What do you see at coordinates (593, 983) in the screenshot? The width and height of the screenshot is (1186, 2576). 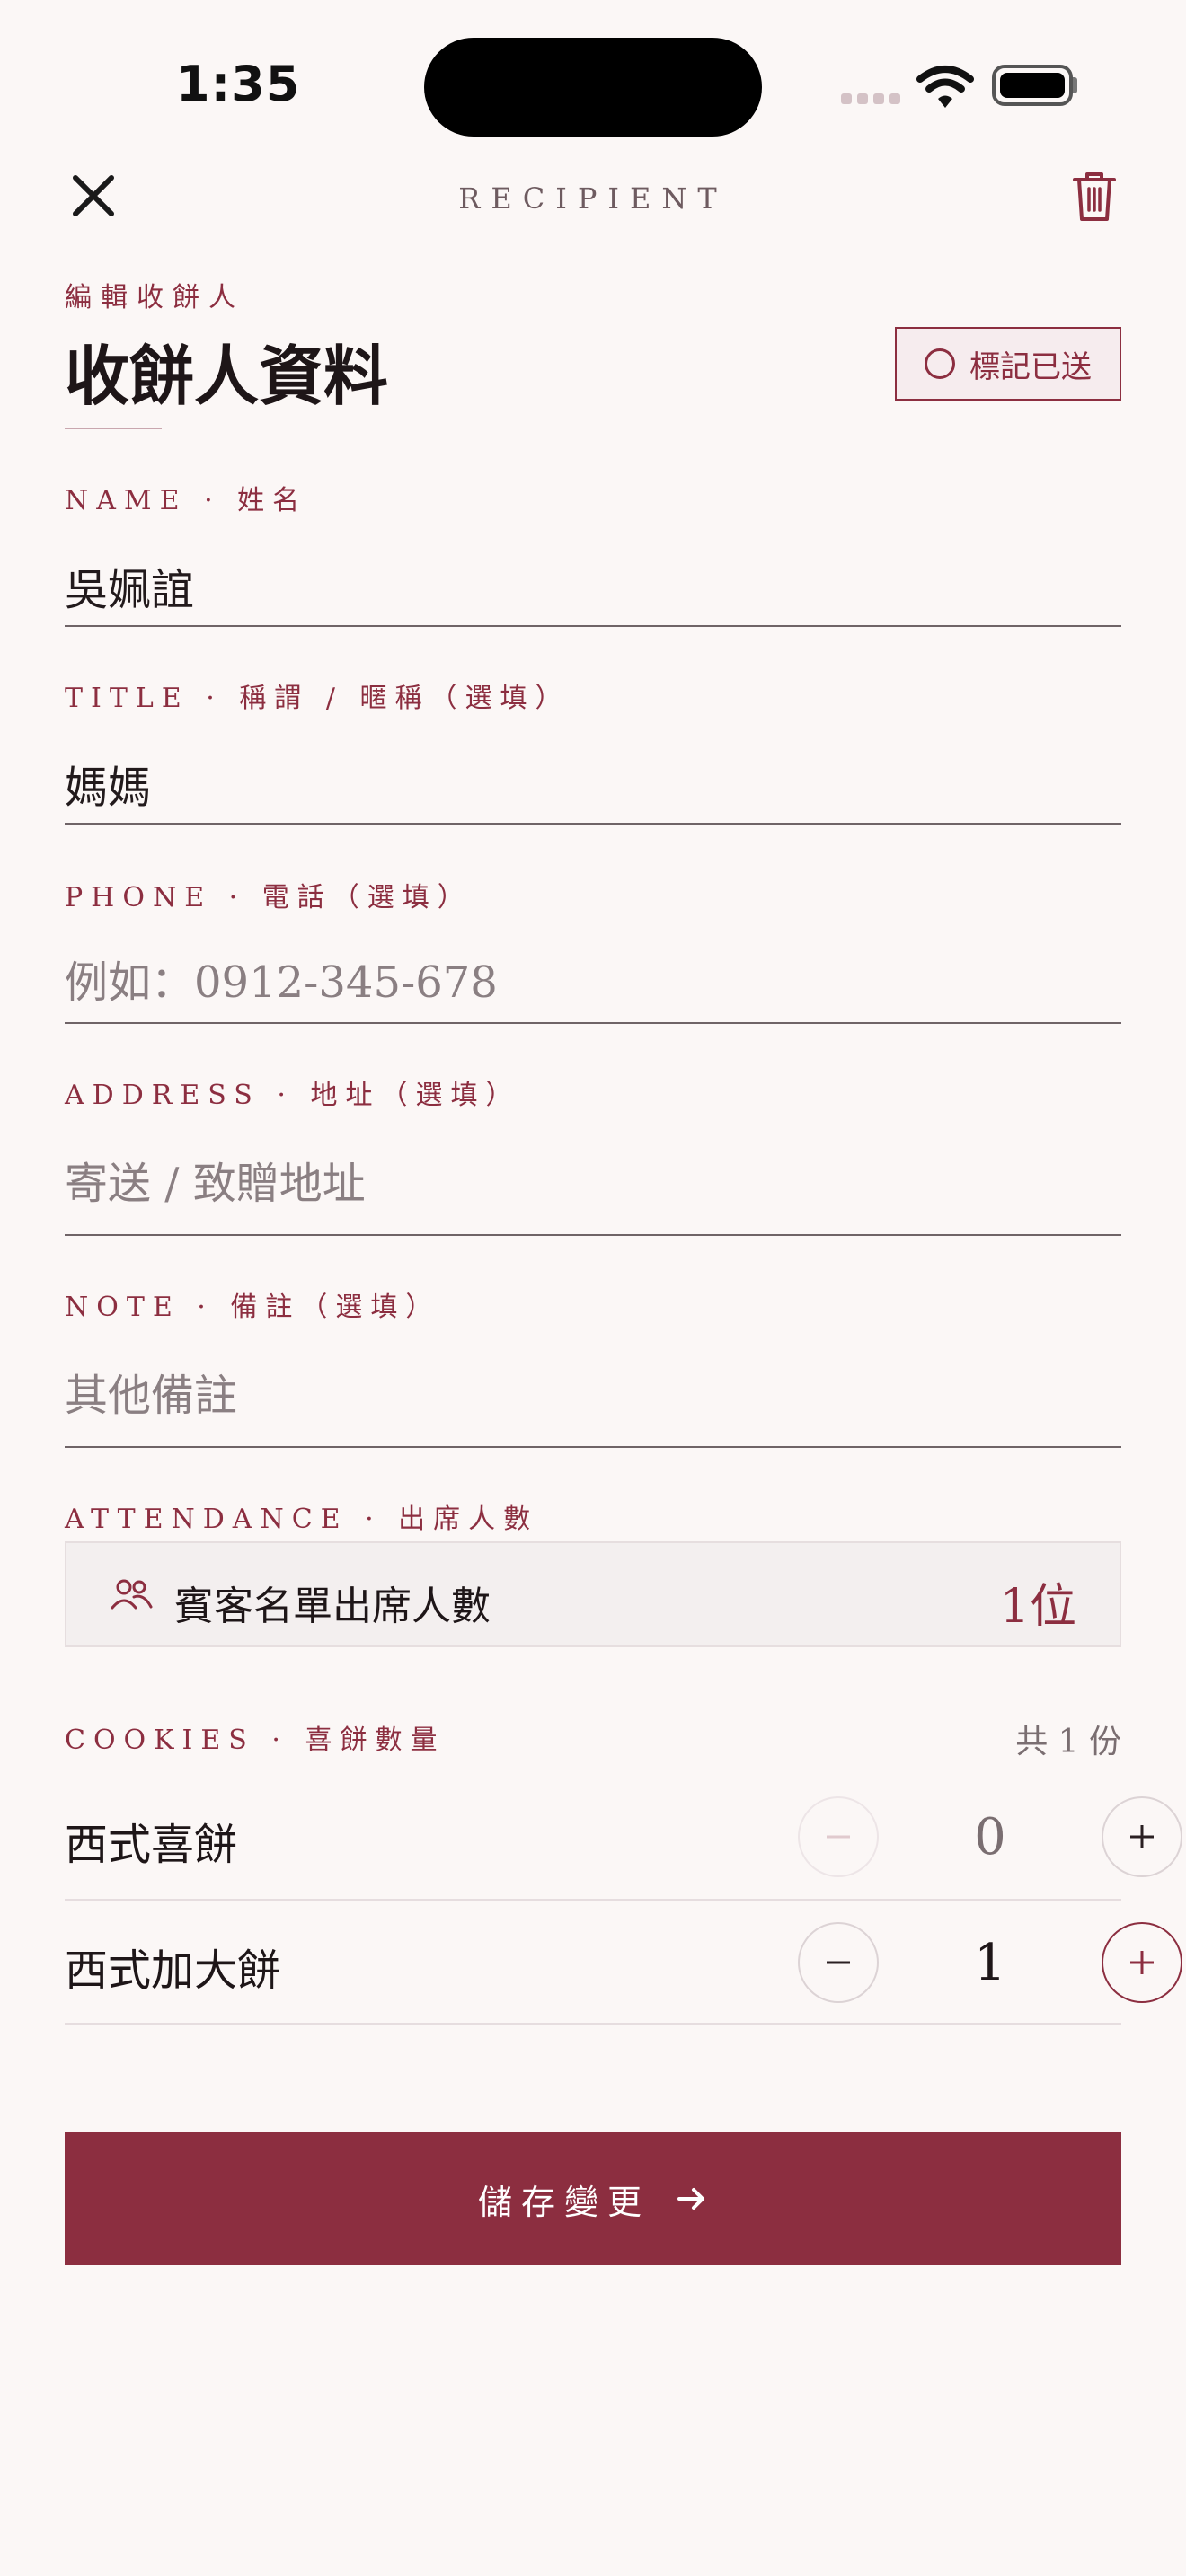 I see `phone-input` at bounding box center [593, 983].